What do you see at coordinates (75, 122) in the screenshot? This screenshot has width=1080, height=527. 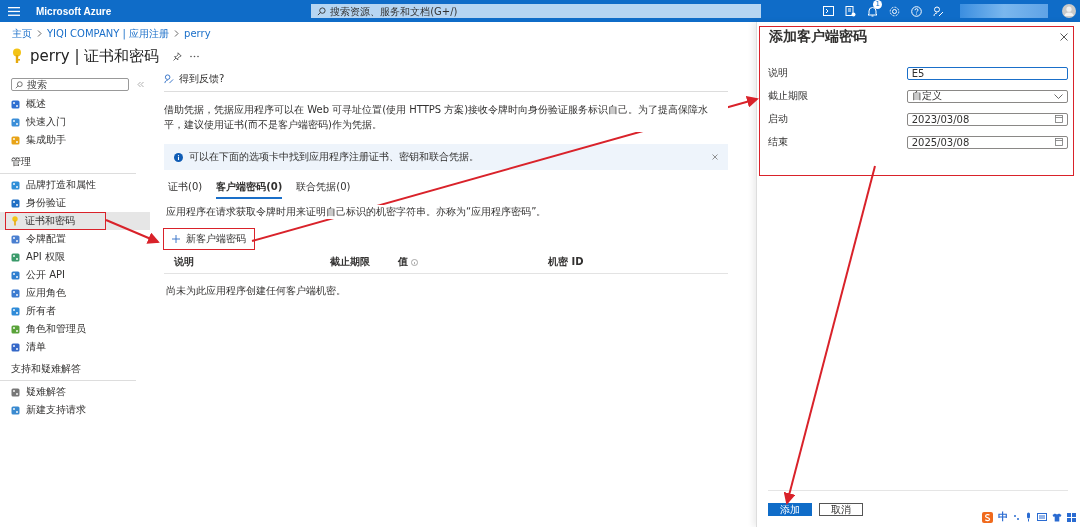 I see `sidebar-item: 快速入门` at bounding box center [75, 122].